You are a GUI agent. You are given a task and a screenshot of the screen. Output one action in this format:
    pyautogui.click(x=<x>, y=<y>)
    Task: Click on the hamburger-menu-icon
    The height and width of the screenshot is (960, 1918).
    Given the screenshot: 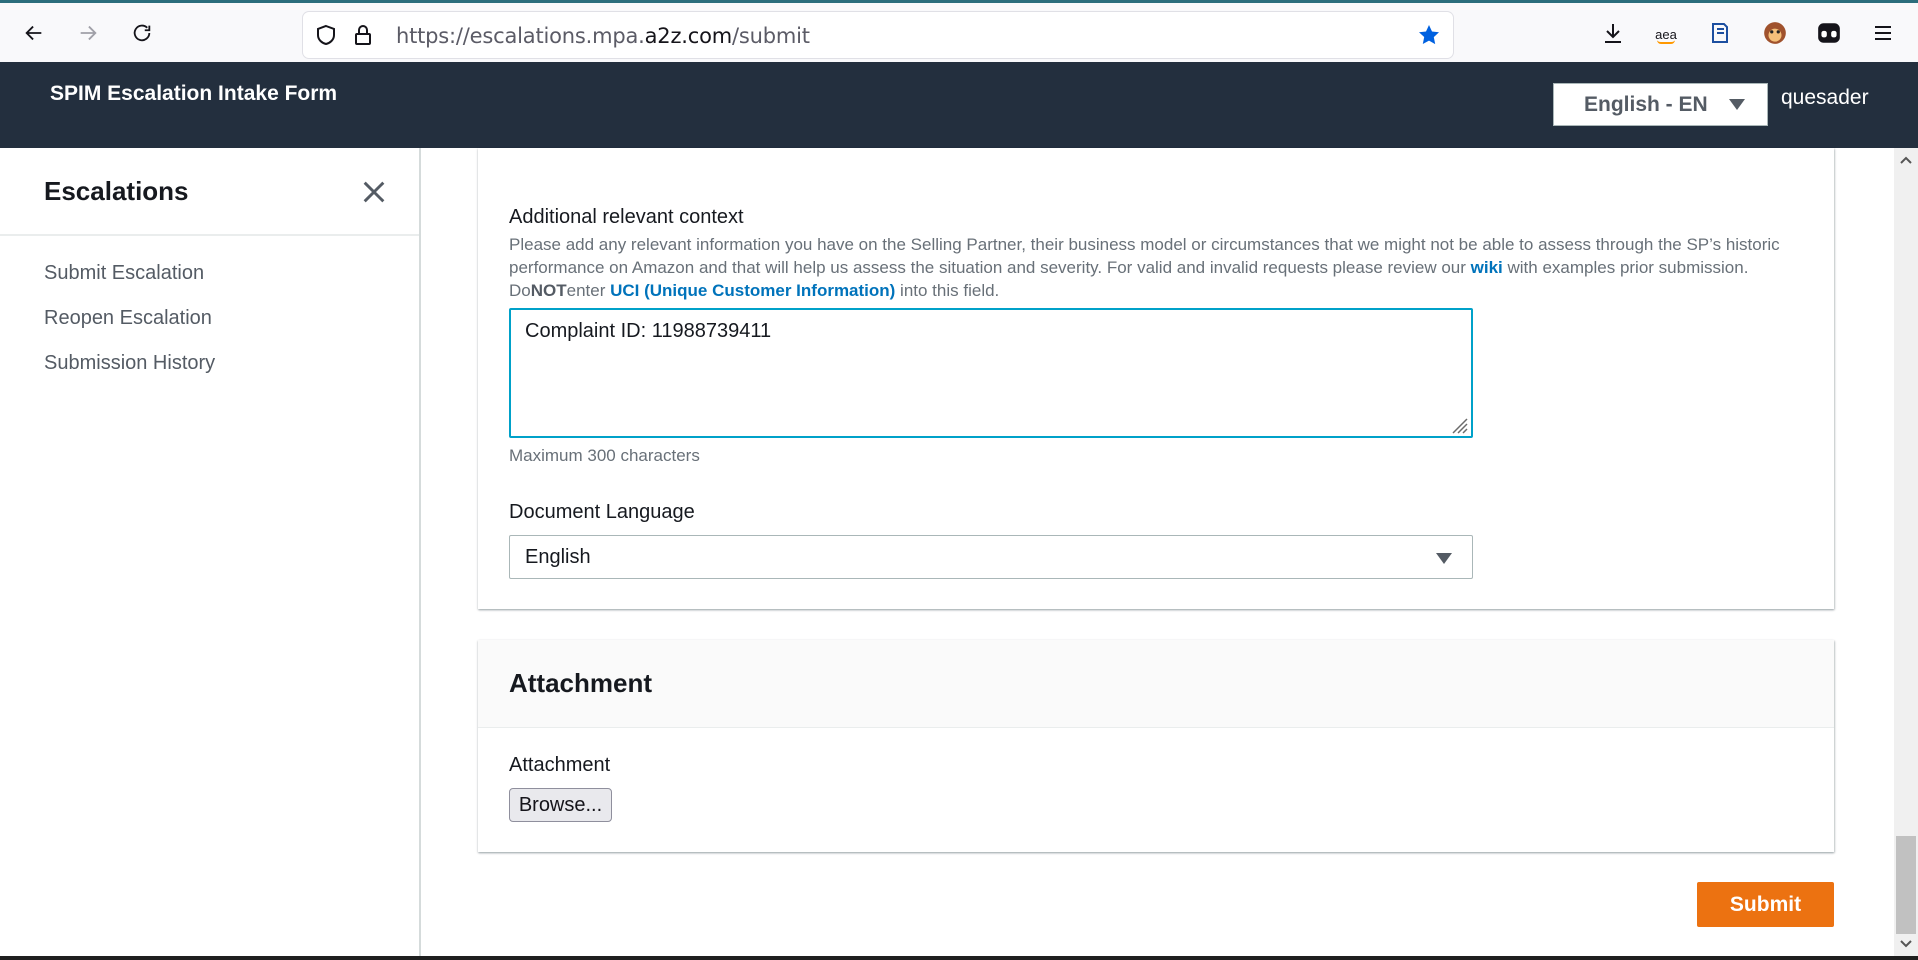 What is the action you would take?
    pyautogui.click(x=1883, y=33)
    